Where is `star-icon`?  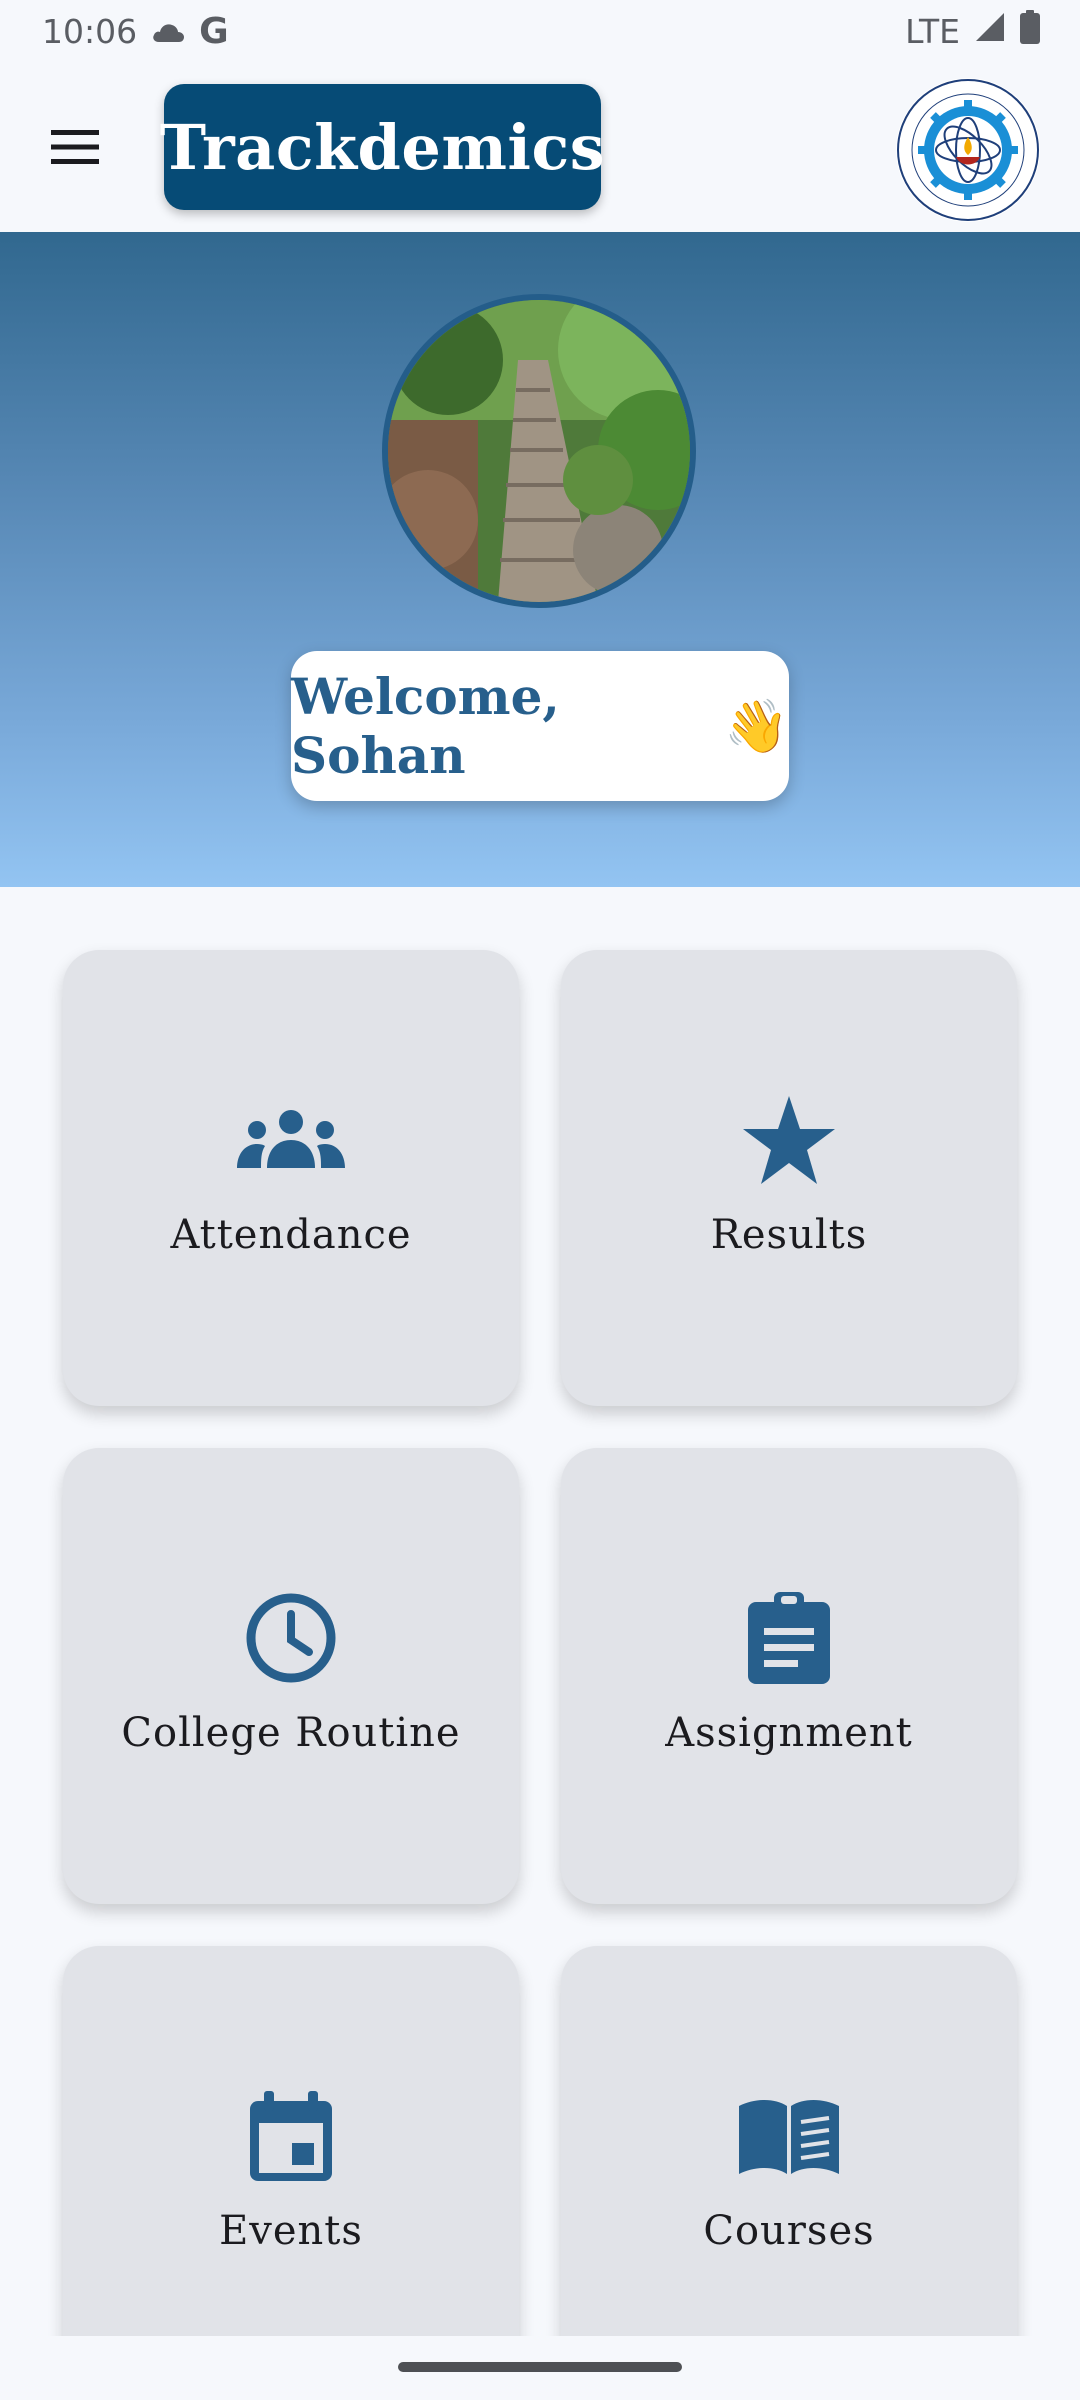 star-icon is located at coordinates (789, 1140).